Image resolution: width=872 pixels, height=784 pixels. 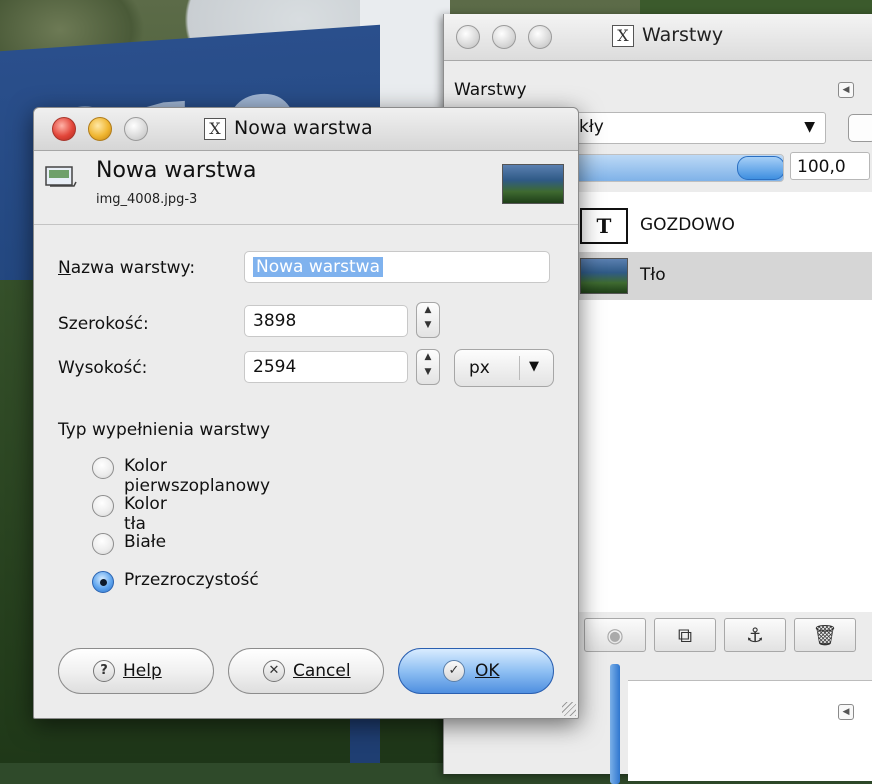 What do you see at coordinates (468, 37) in the screenshot?
I see `close-window-button` at bounding box center [468, 37].